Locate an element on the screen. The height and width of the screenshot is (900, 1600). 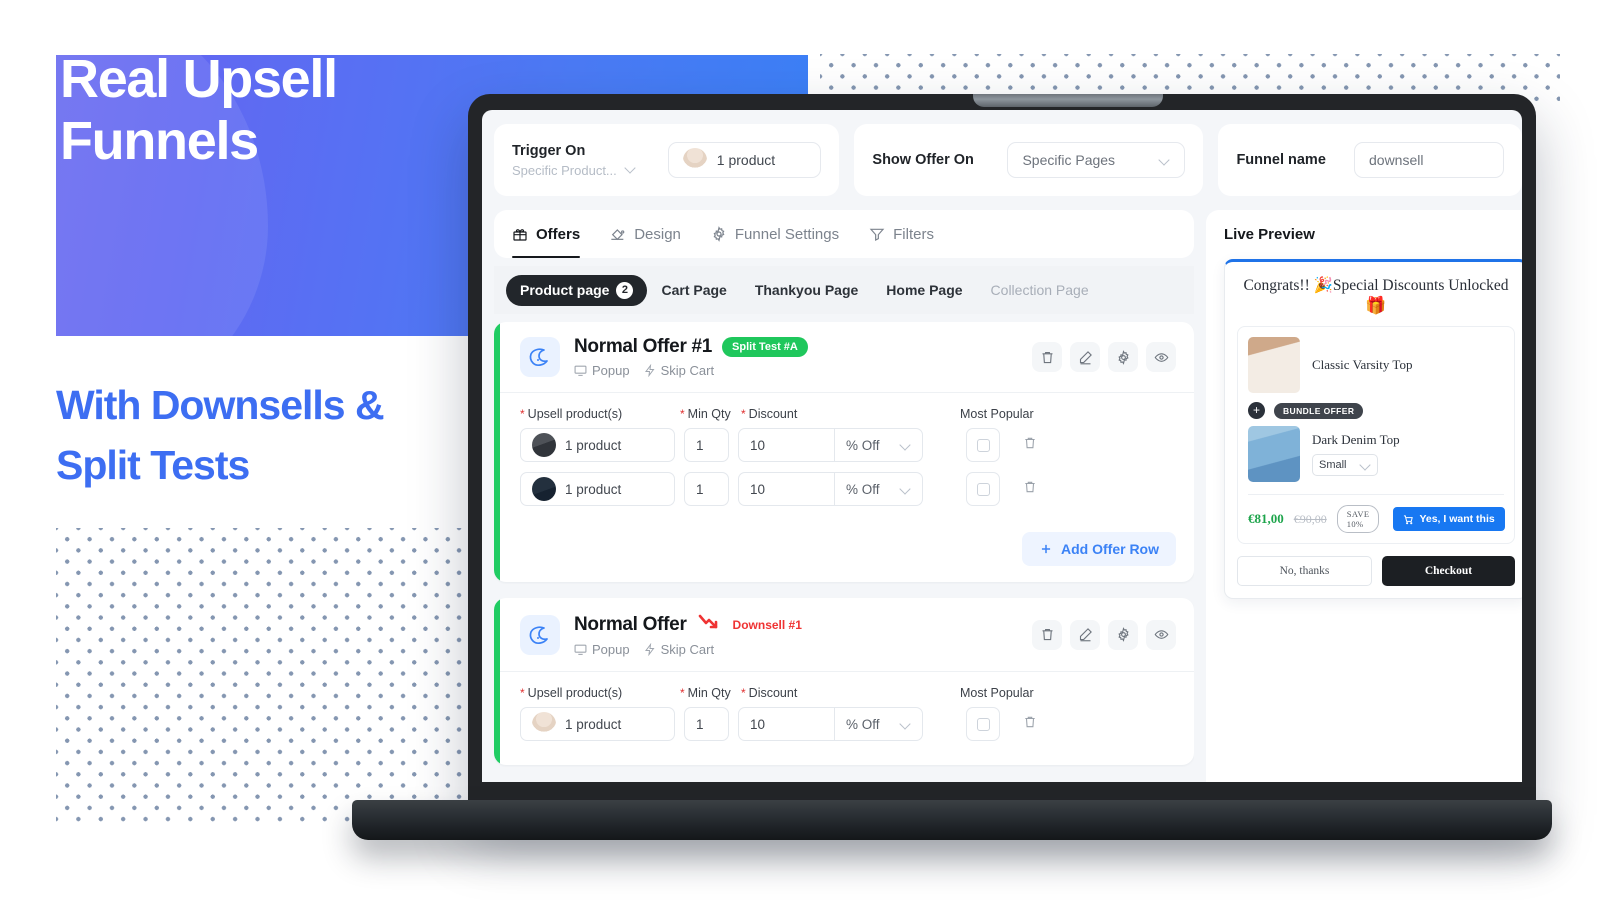
page-tab-cart-page: Cart Page is located at coordinates (693, 290).